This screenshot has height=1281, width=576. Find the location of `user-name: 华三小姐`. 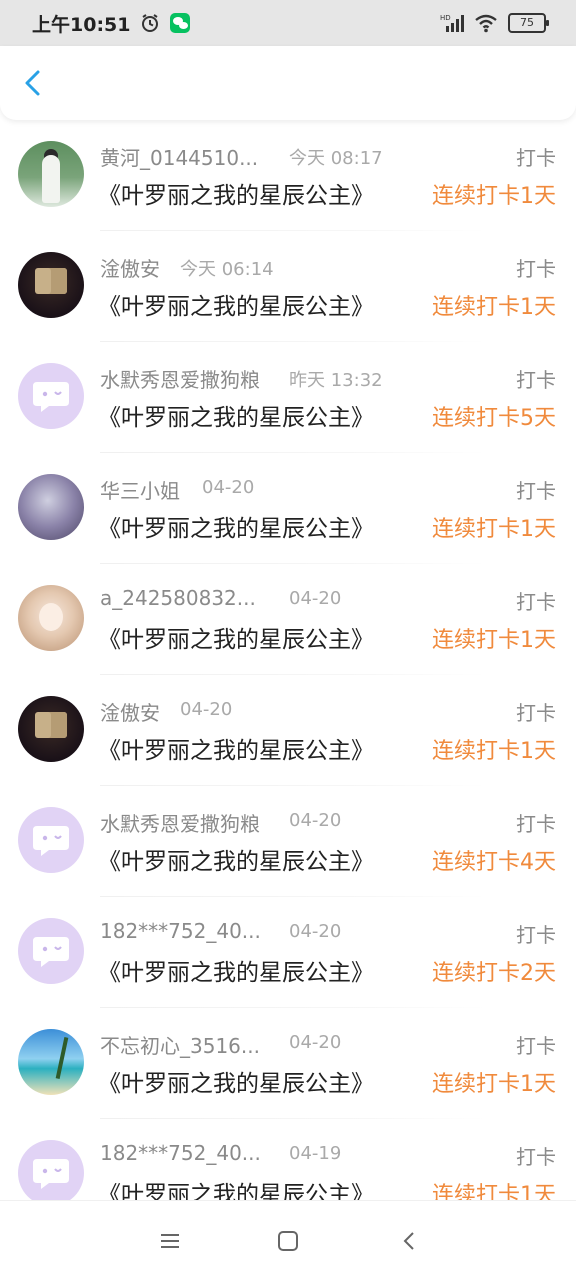

user-name: 华三小姐 is located at coordinates (140, 489).